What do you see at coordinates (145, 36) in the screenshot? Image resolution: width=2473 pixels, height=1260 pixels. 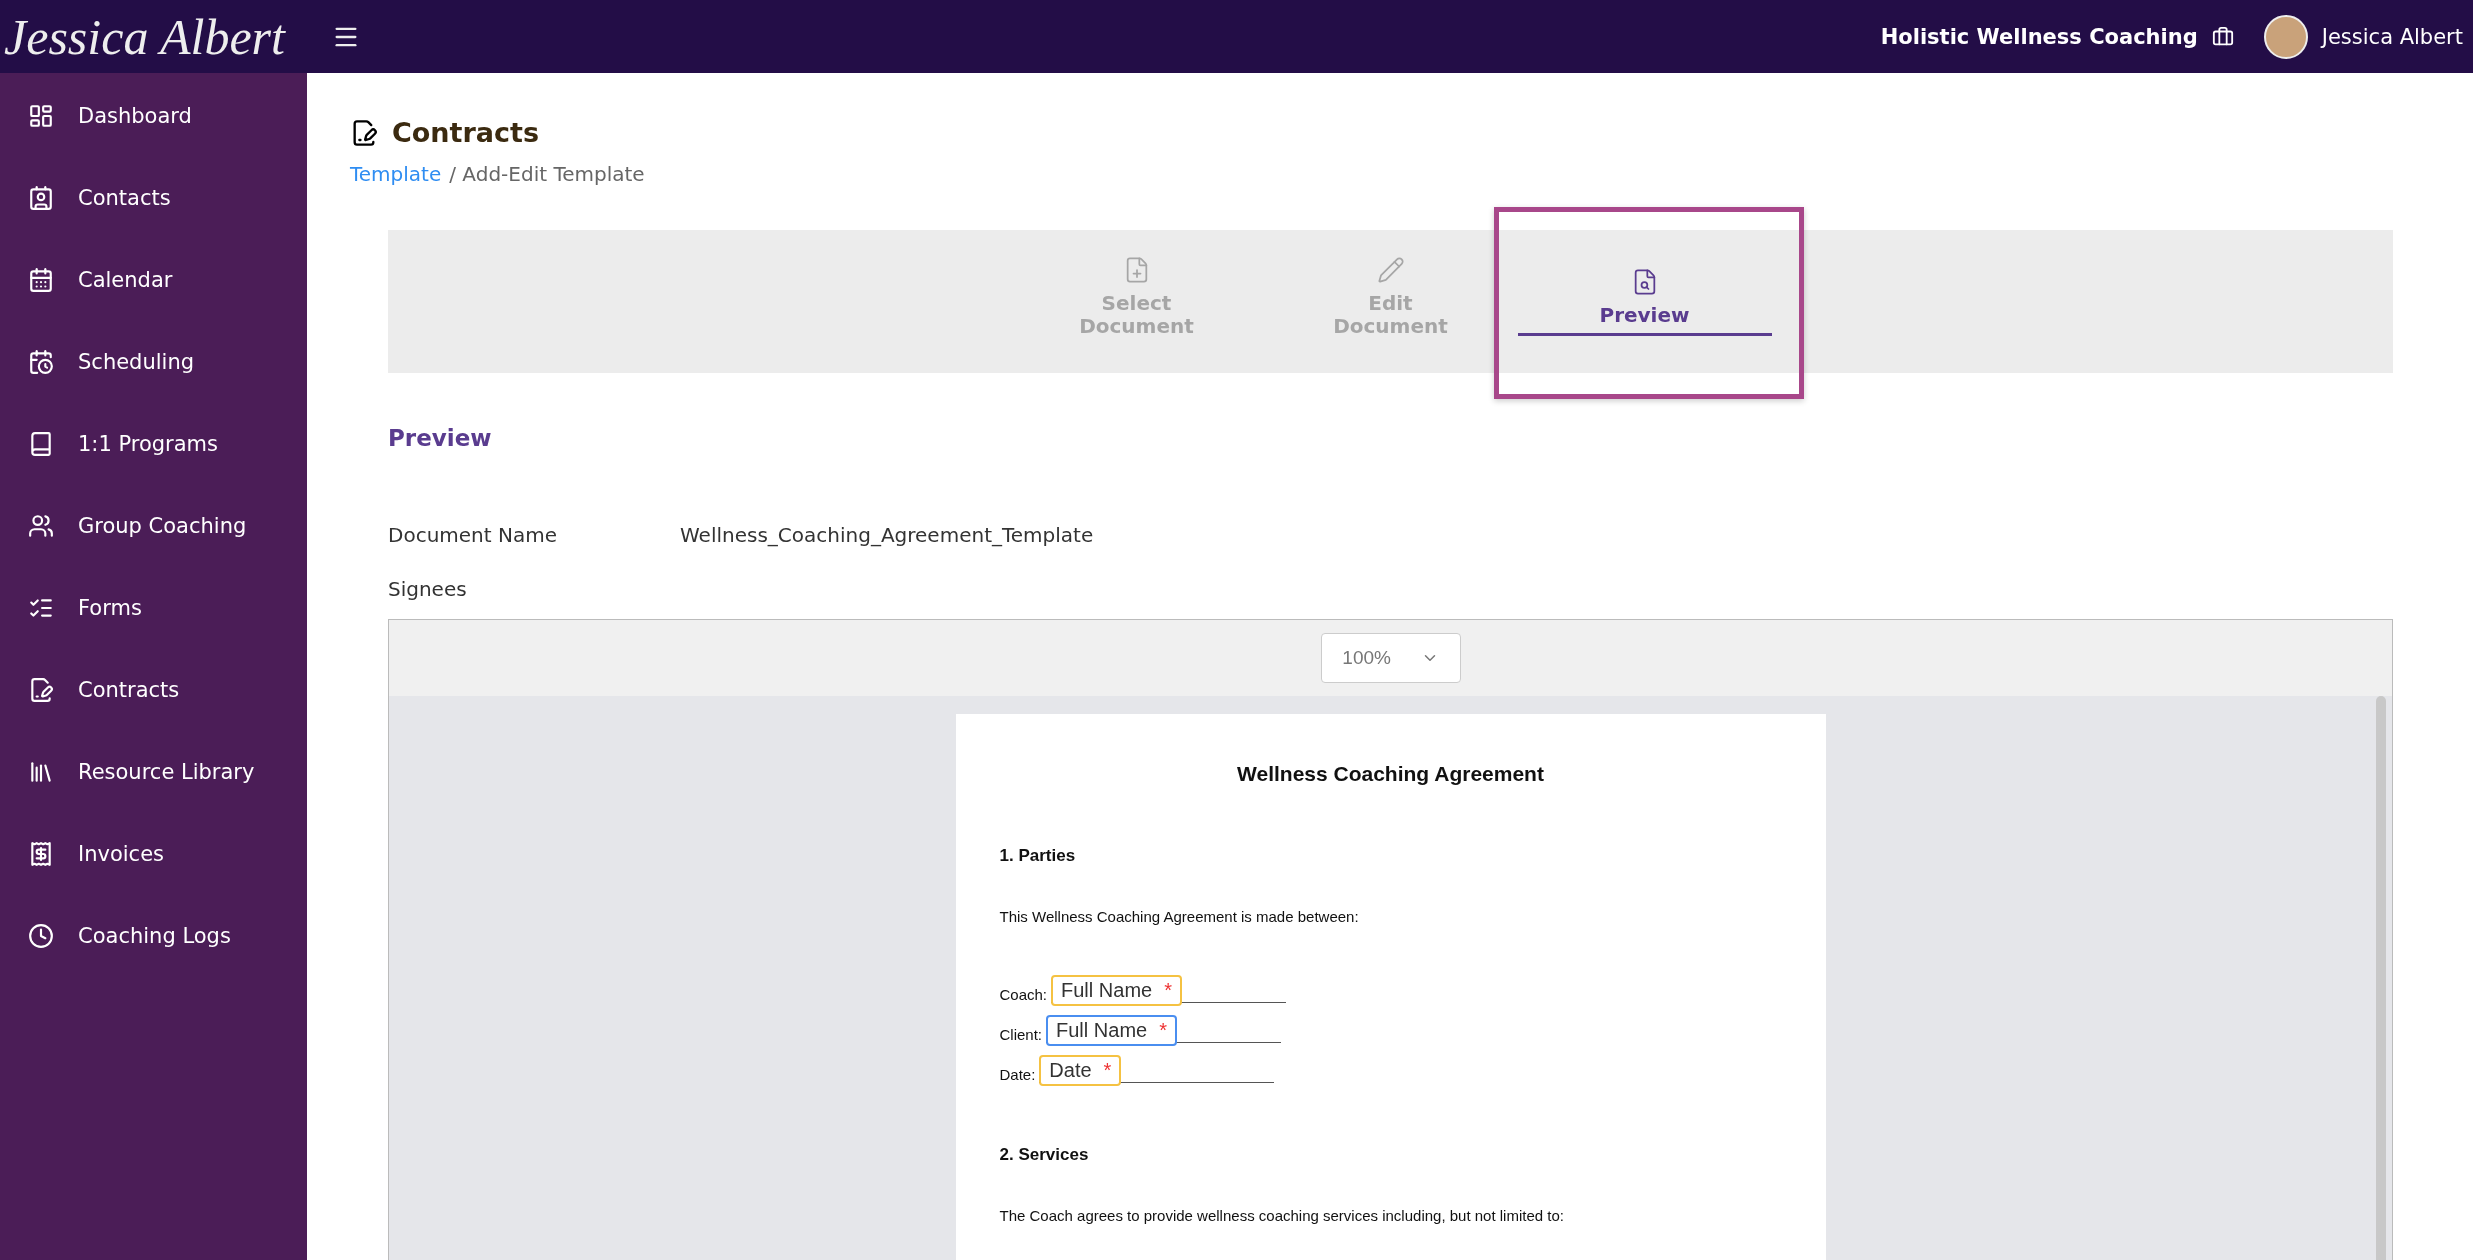 I see `logo: Jessica Albert` at bounding box center [145, 36].